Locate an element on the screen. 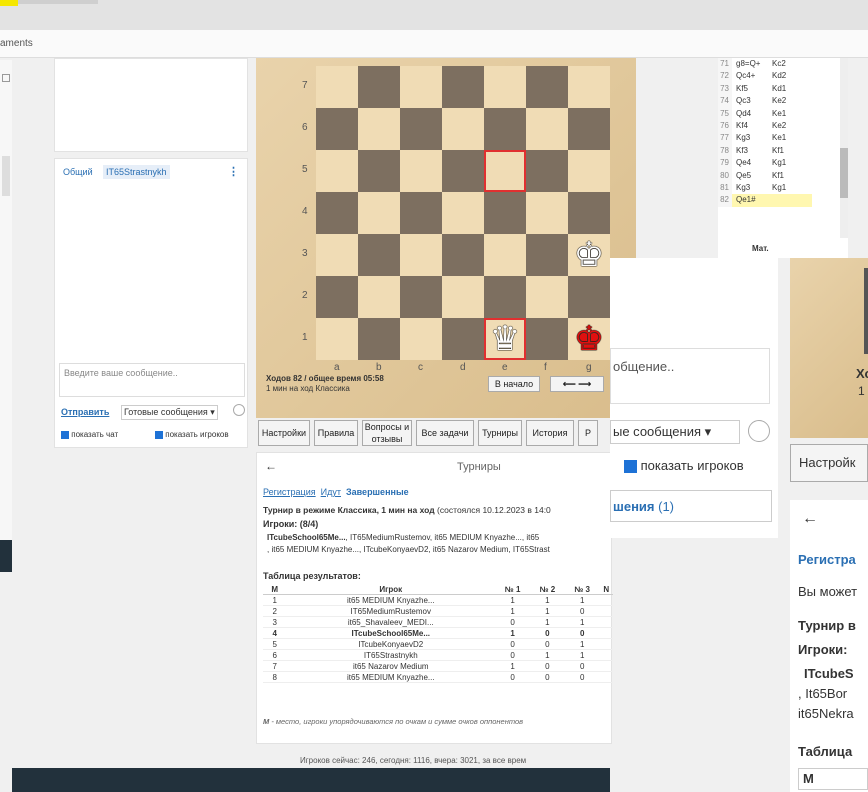 This screenshot has width=868, height=792. board-tab: Турниры is located at coordinates (500, 433).